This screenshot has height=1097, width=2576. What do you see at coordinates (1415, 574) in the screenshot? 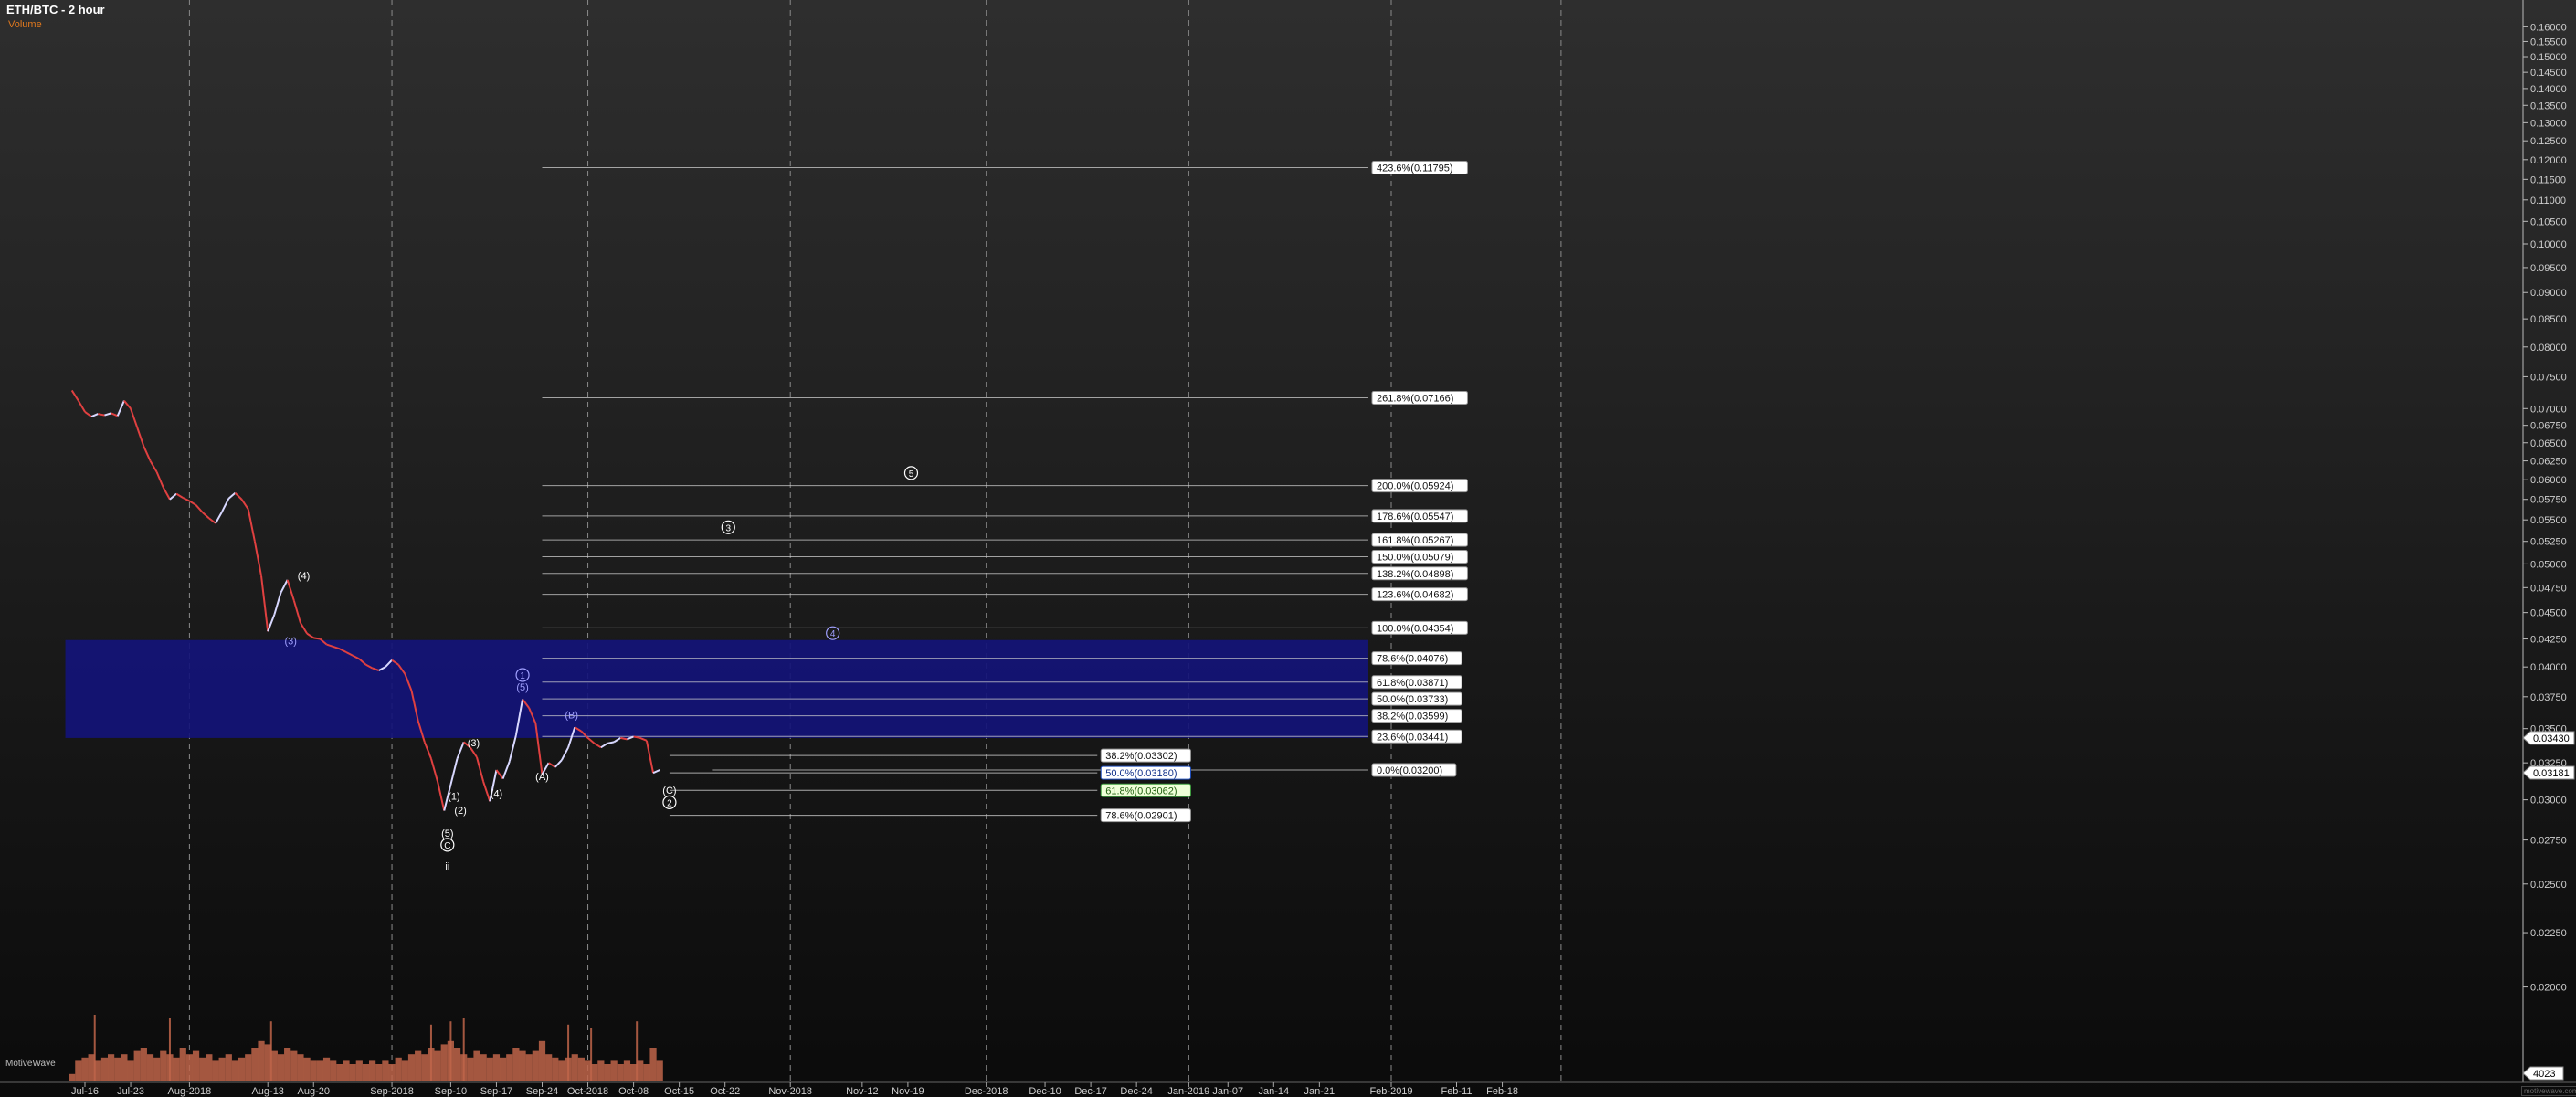
I see `fib-level-label: 138.2%(0.04898)` at bounding box center [1415, 574].